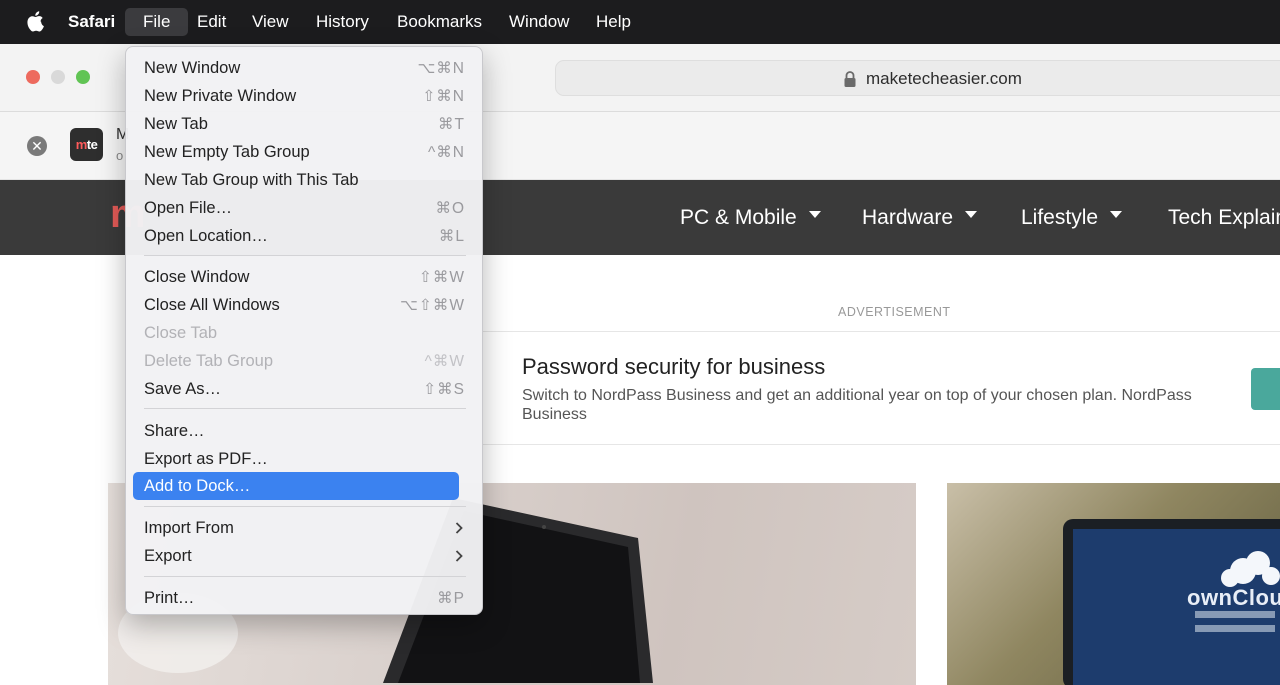 Image resolution: width=1280 pixels, height=685 pixels. Describe the element at coordinates (91, 22) in the screenshot. I see `menubar-safari: Safari` at that location.